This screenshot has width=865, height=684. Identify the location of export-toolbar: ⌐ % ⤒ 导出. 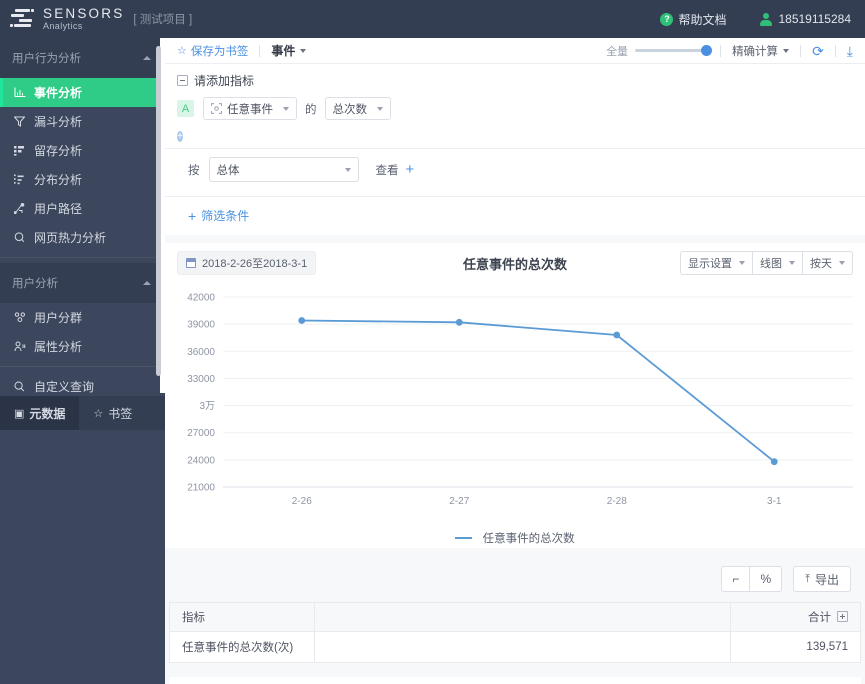
(515, 579).